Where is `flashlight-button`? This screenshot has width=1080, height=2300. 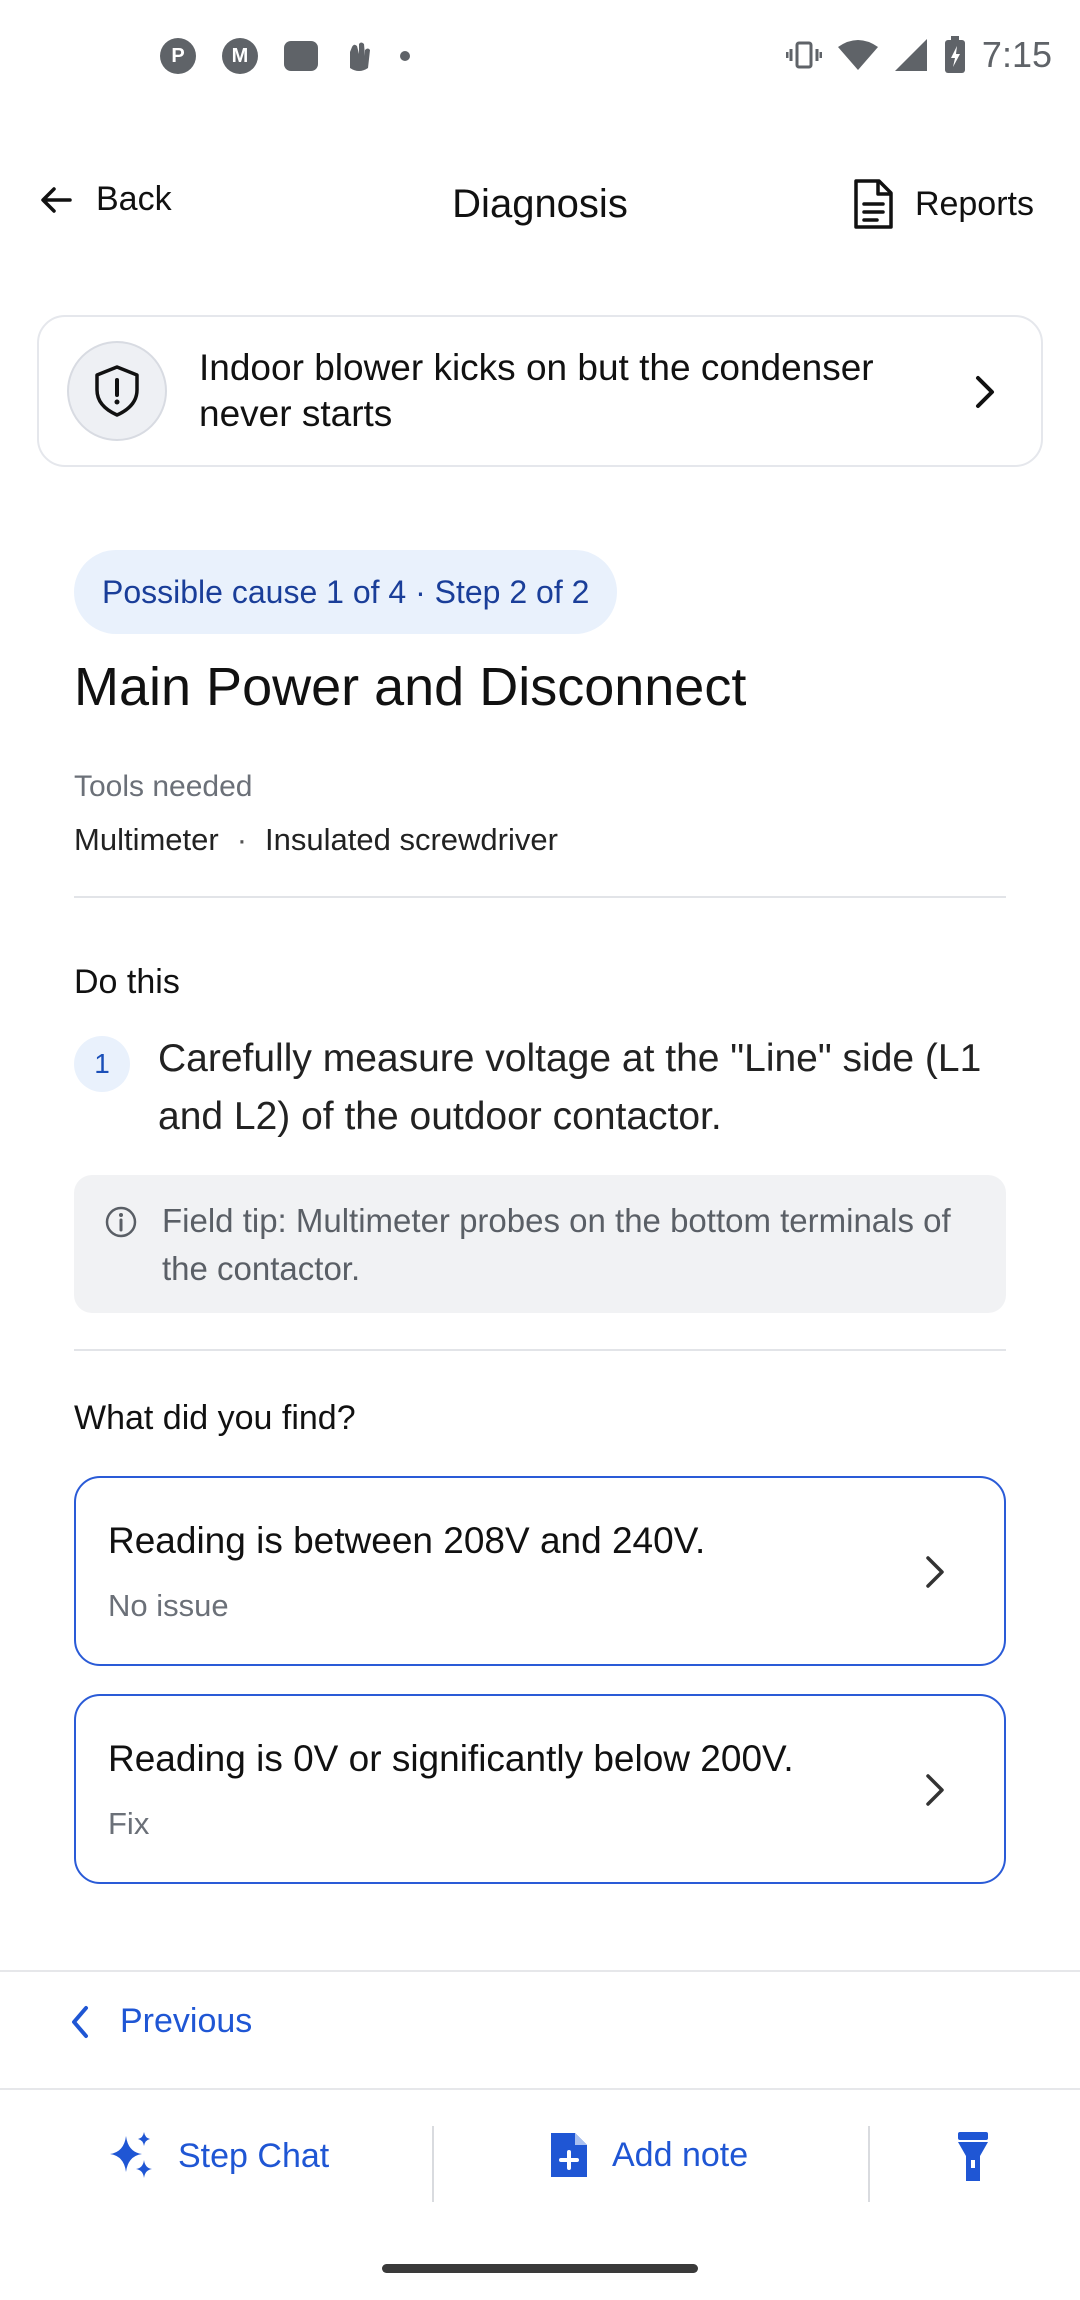 flashlight-button is located at coordinates (973, 2157).